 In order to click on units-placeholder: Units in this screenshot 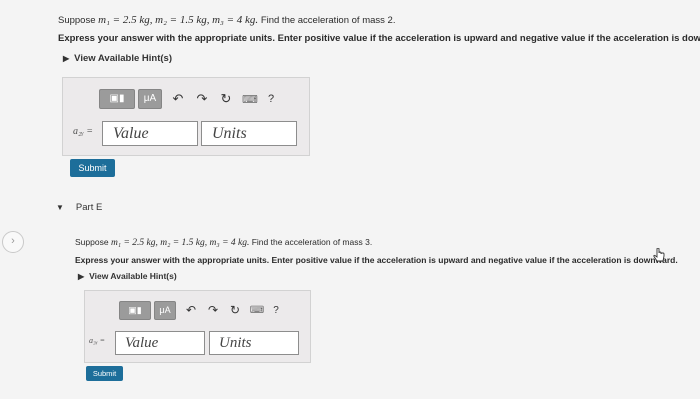, I will do `click(229, 133)`.